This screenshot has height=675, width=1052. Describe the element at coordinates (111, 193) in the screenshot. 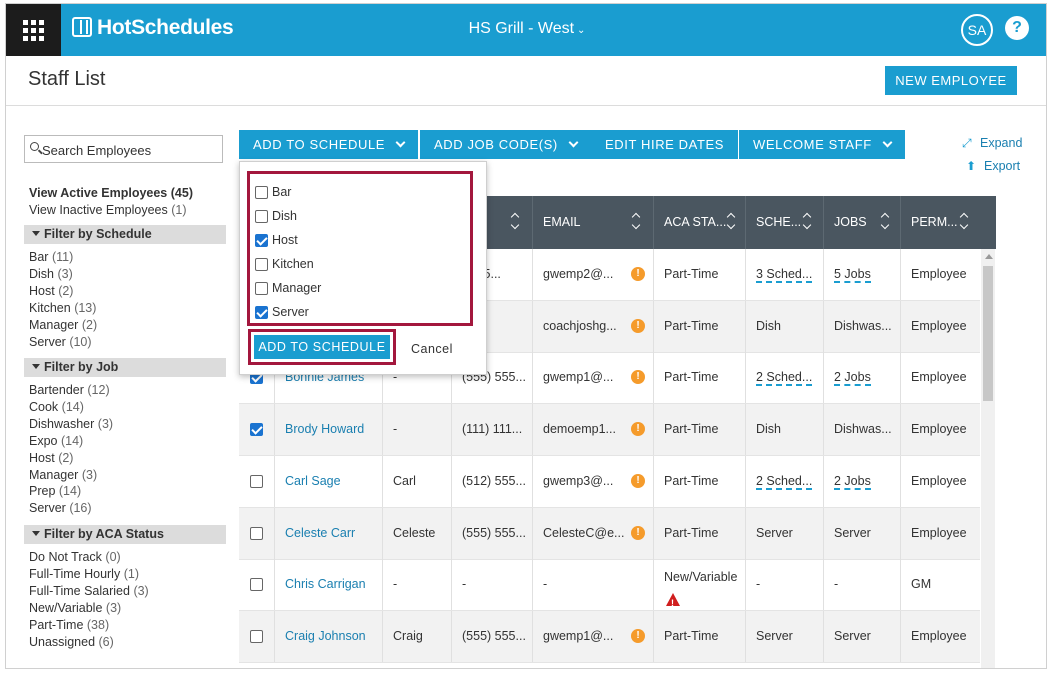

I see `view-active-employees: View Active Employees (45)` at that location.